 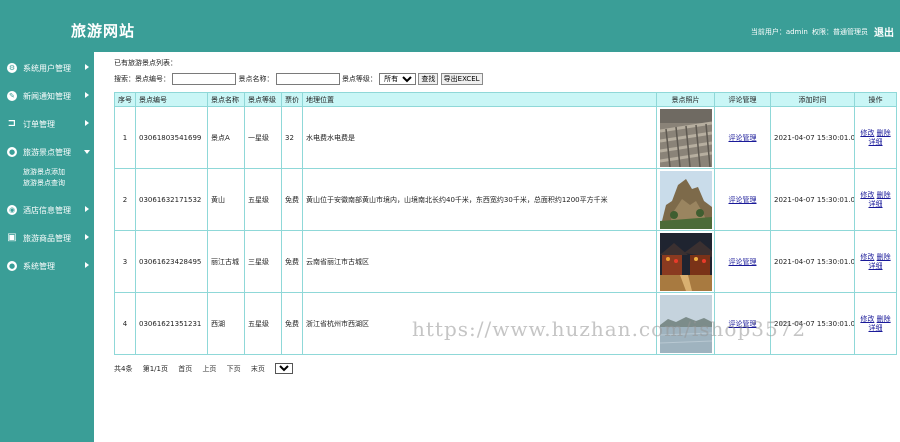 What do you see at coordinates (47, 266) in the screenshot?
I see `sidebar-item-system: ● 系统管理` at bounding box center [47, 266].